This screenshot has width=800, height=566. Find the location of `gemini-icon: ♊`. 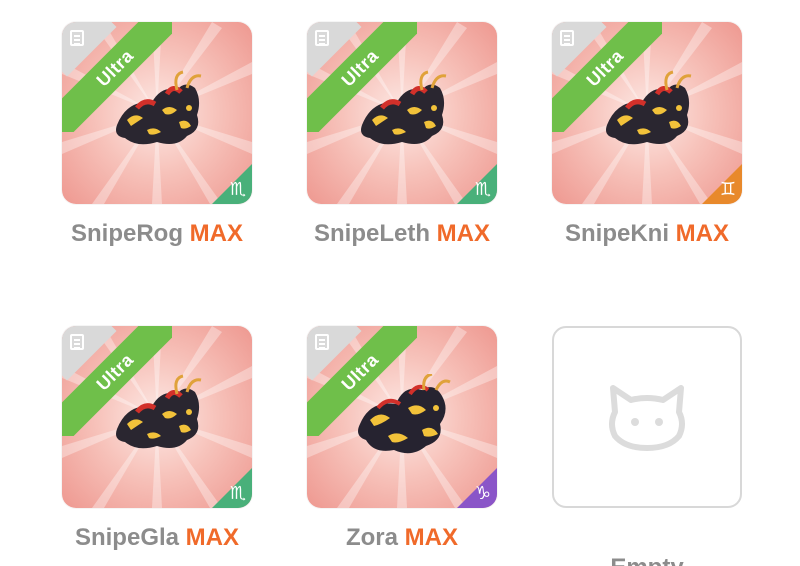

gemini-icon: ♊ is located at coordinates (722, 184).